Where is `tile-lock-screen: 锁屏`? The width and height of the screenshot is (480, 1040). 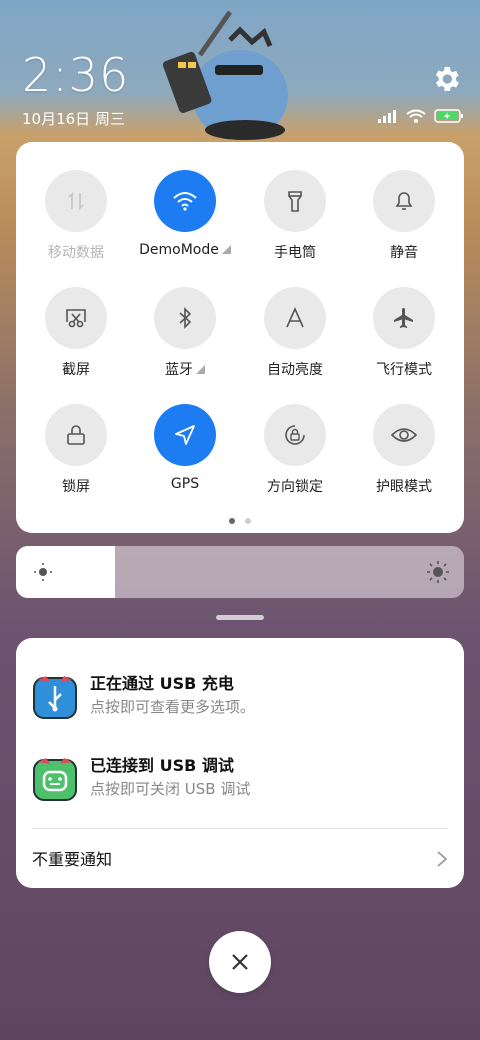 tile-lock-screen: 锁屏 is located at coordinates (76, 450).